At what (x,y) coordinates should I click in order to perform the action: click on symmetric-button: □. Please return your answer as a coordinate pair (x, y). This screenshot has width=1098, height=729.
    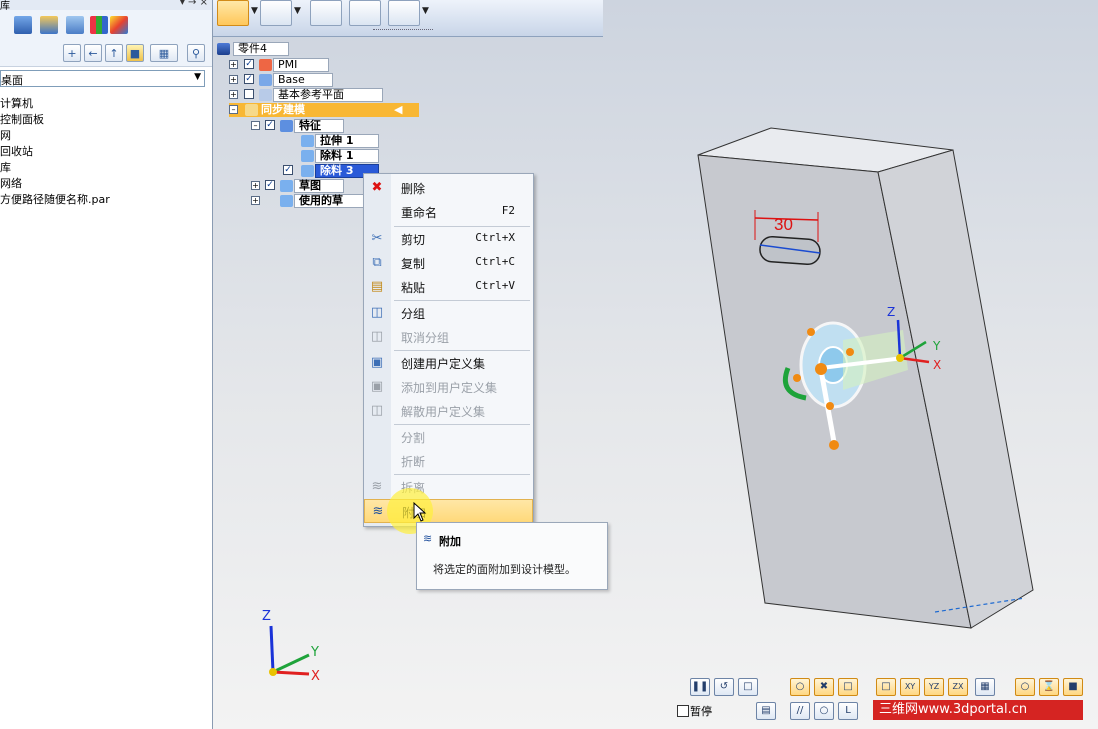
    Looking at the image, I should click on (886, 687).